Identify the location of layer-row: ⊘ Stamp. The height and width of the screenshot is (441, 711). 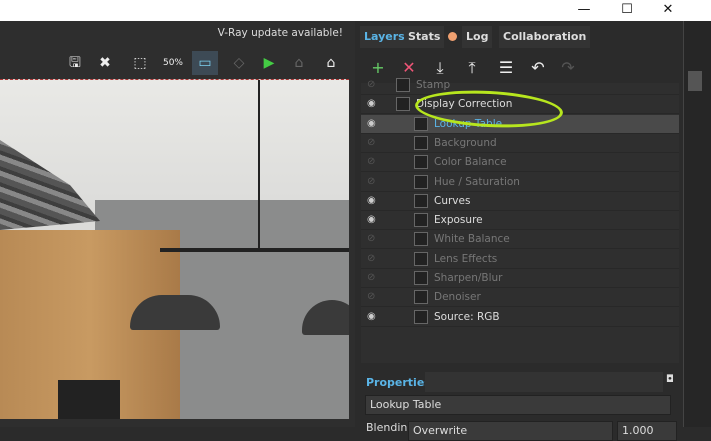
(520, 85).